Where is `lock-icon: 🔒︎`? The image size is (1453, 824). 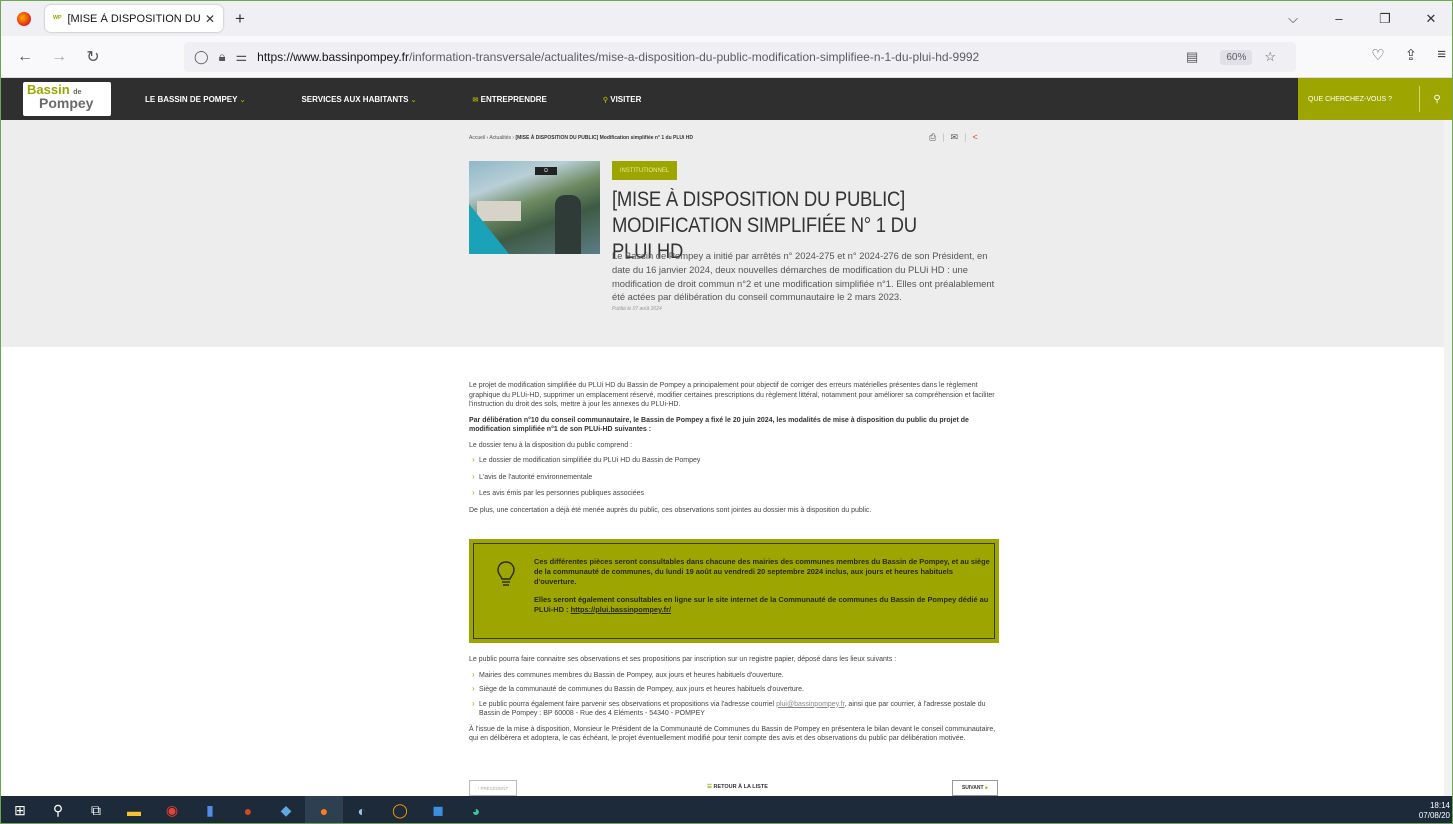 lock-icon: 🔒︎ is located at coordinates (222, 57).